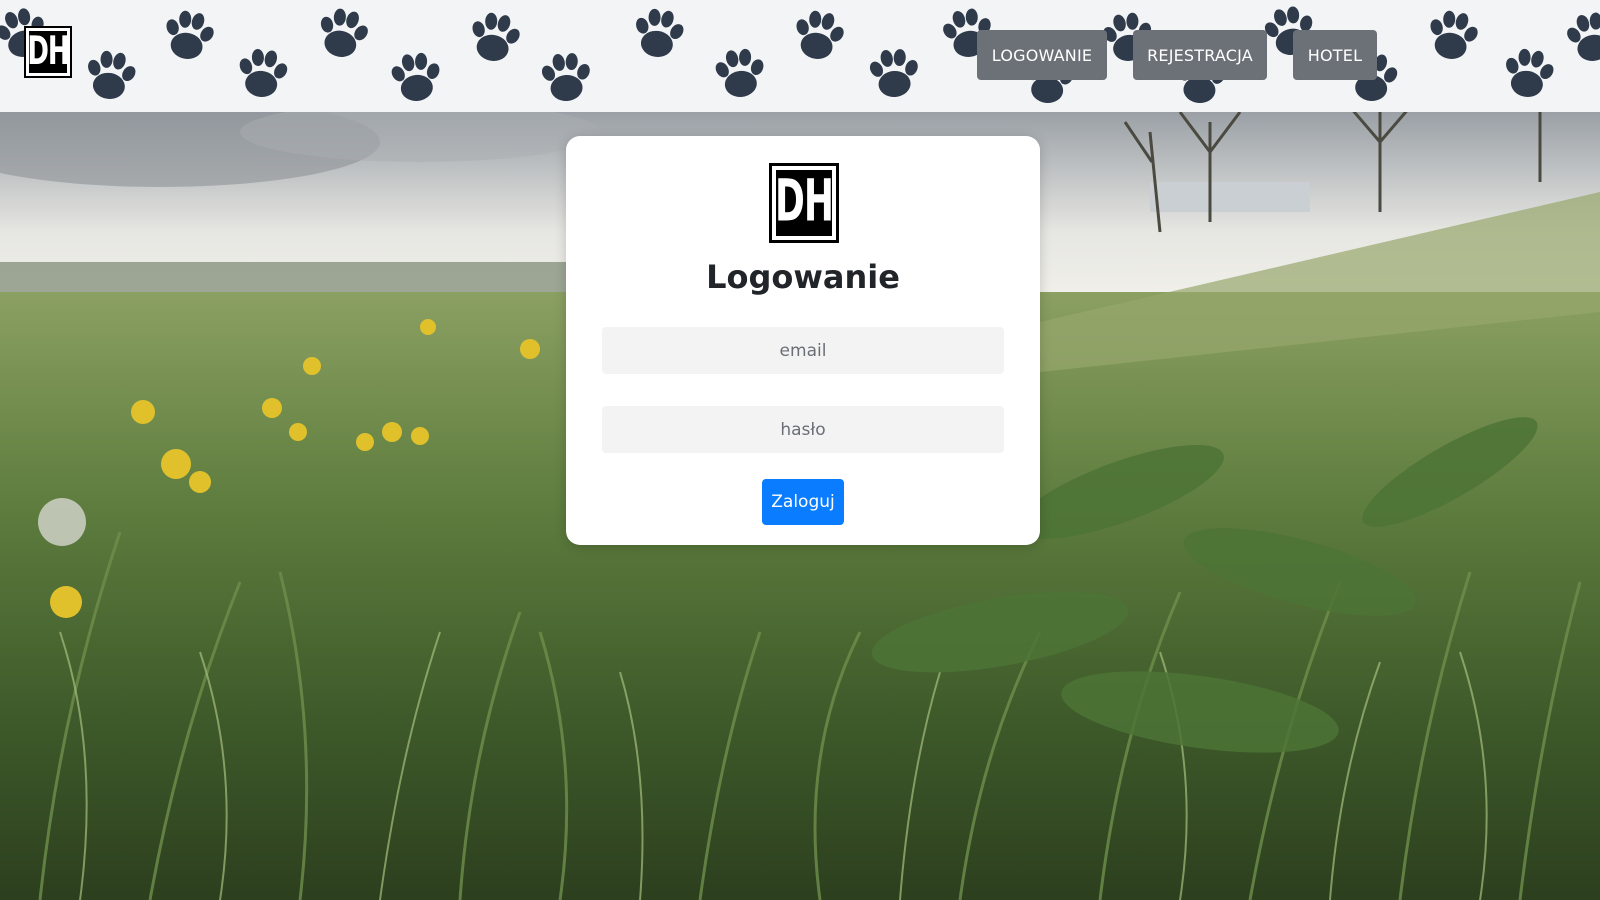 The height and width of the screenshot is (900, 1600). I want to click on login-logo-text: DH, so click(804, 202).